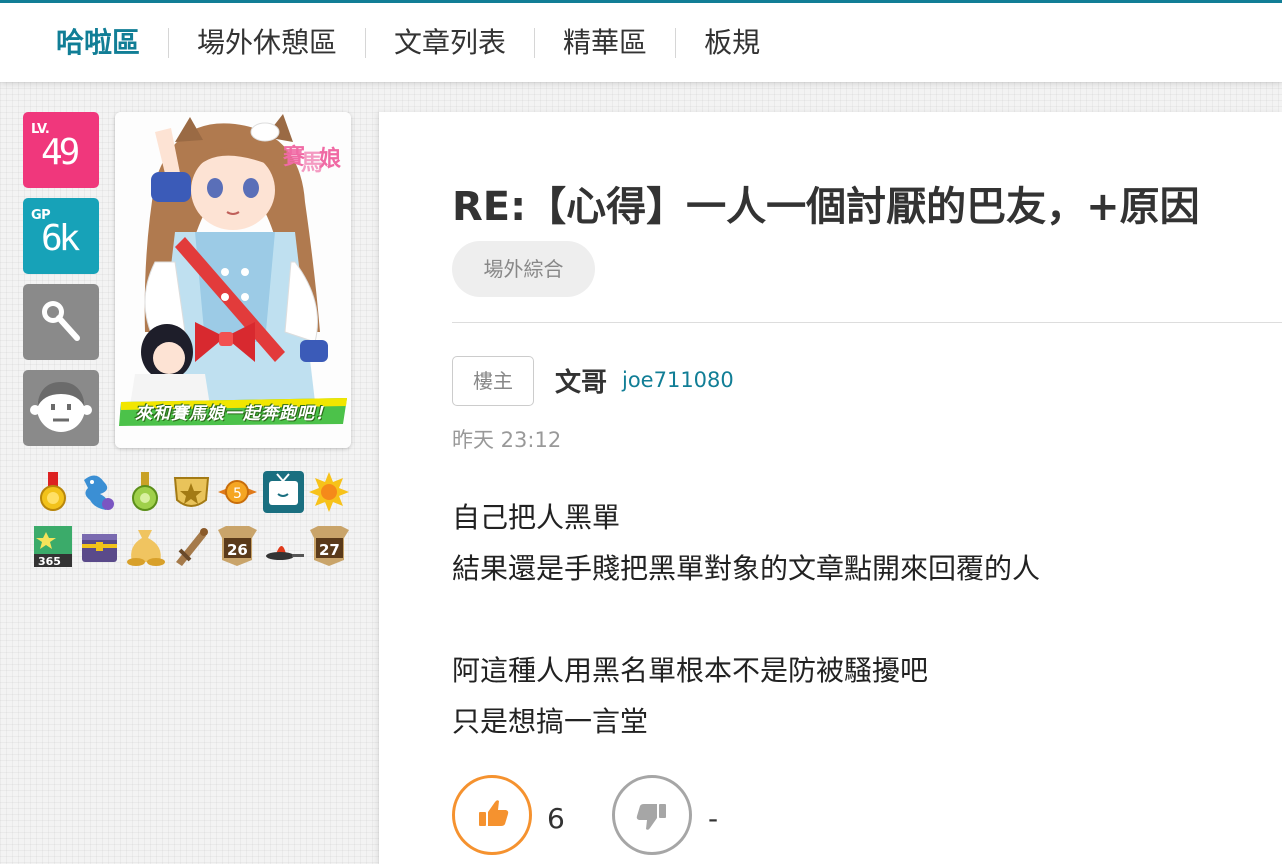 The width and height of the screenshot is (1282, 864). Describe the element at coordinates (867, 322) in the screenshot. I see `title-divider` at that location.